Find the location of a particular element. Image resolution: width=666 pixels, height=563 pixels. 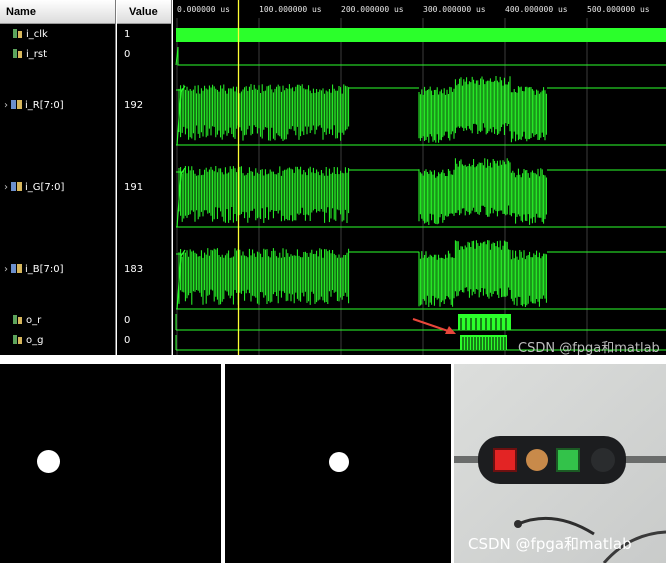

signal-value: 1 is located at coordinates (127, 34).